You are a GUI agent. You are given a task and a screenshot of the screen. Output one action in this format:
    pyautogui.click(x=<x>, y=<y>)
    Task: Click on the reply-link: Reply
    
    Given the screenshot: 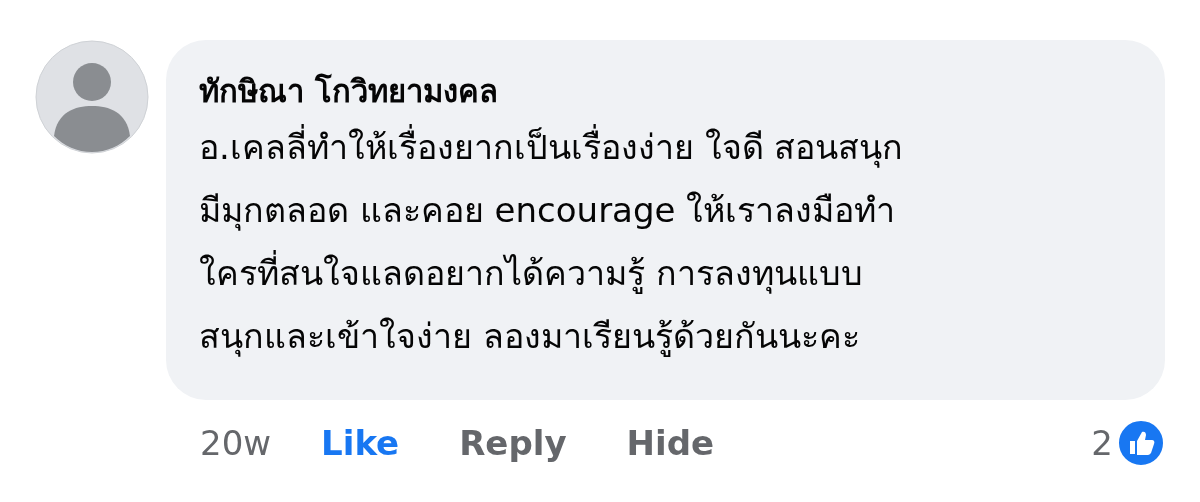 What is the action you would take?
    pyautogui.click(x=513, y=443)
    